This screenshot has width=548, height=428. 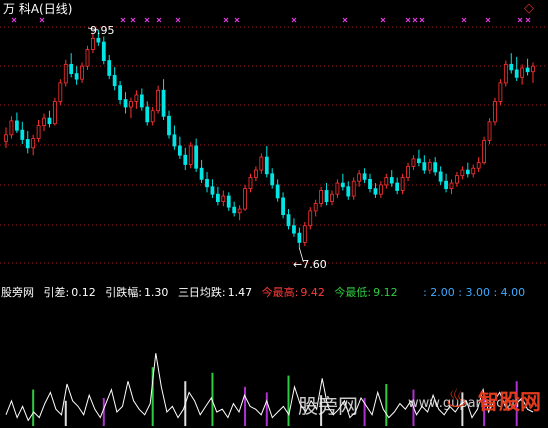 What do you see at coordinates (201, 292) in the screenshot?
I see `sanri-label: 三日均跌:` at bounding box center [201, 292].